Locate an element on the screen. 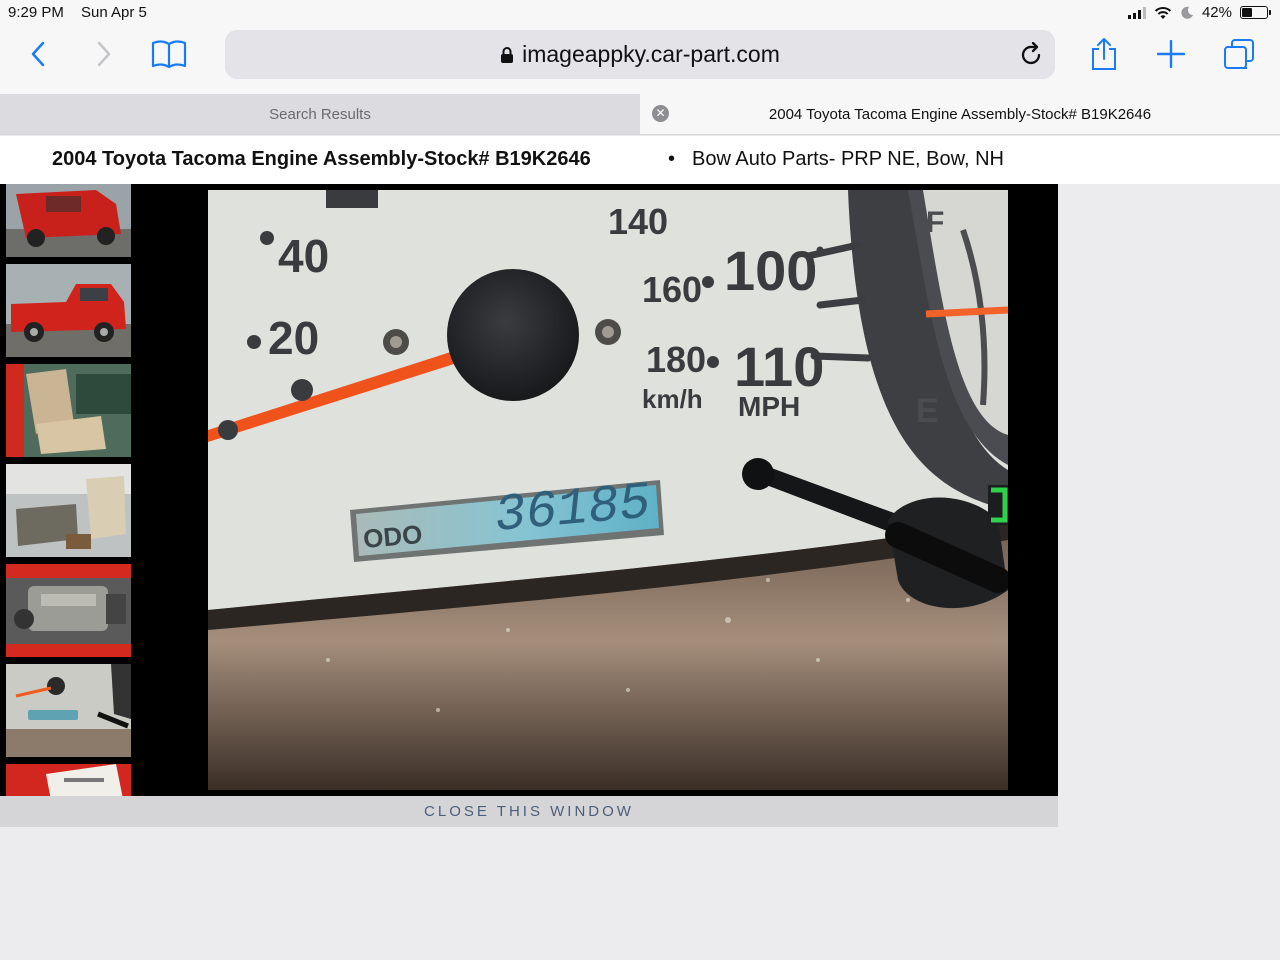 The width and height of the screenshot is (1280, 960). tabs-overview-button is located at coordinates (1239, 54).